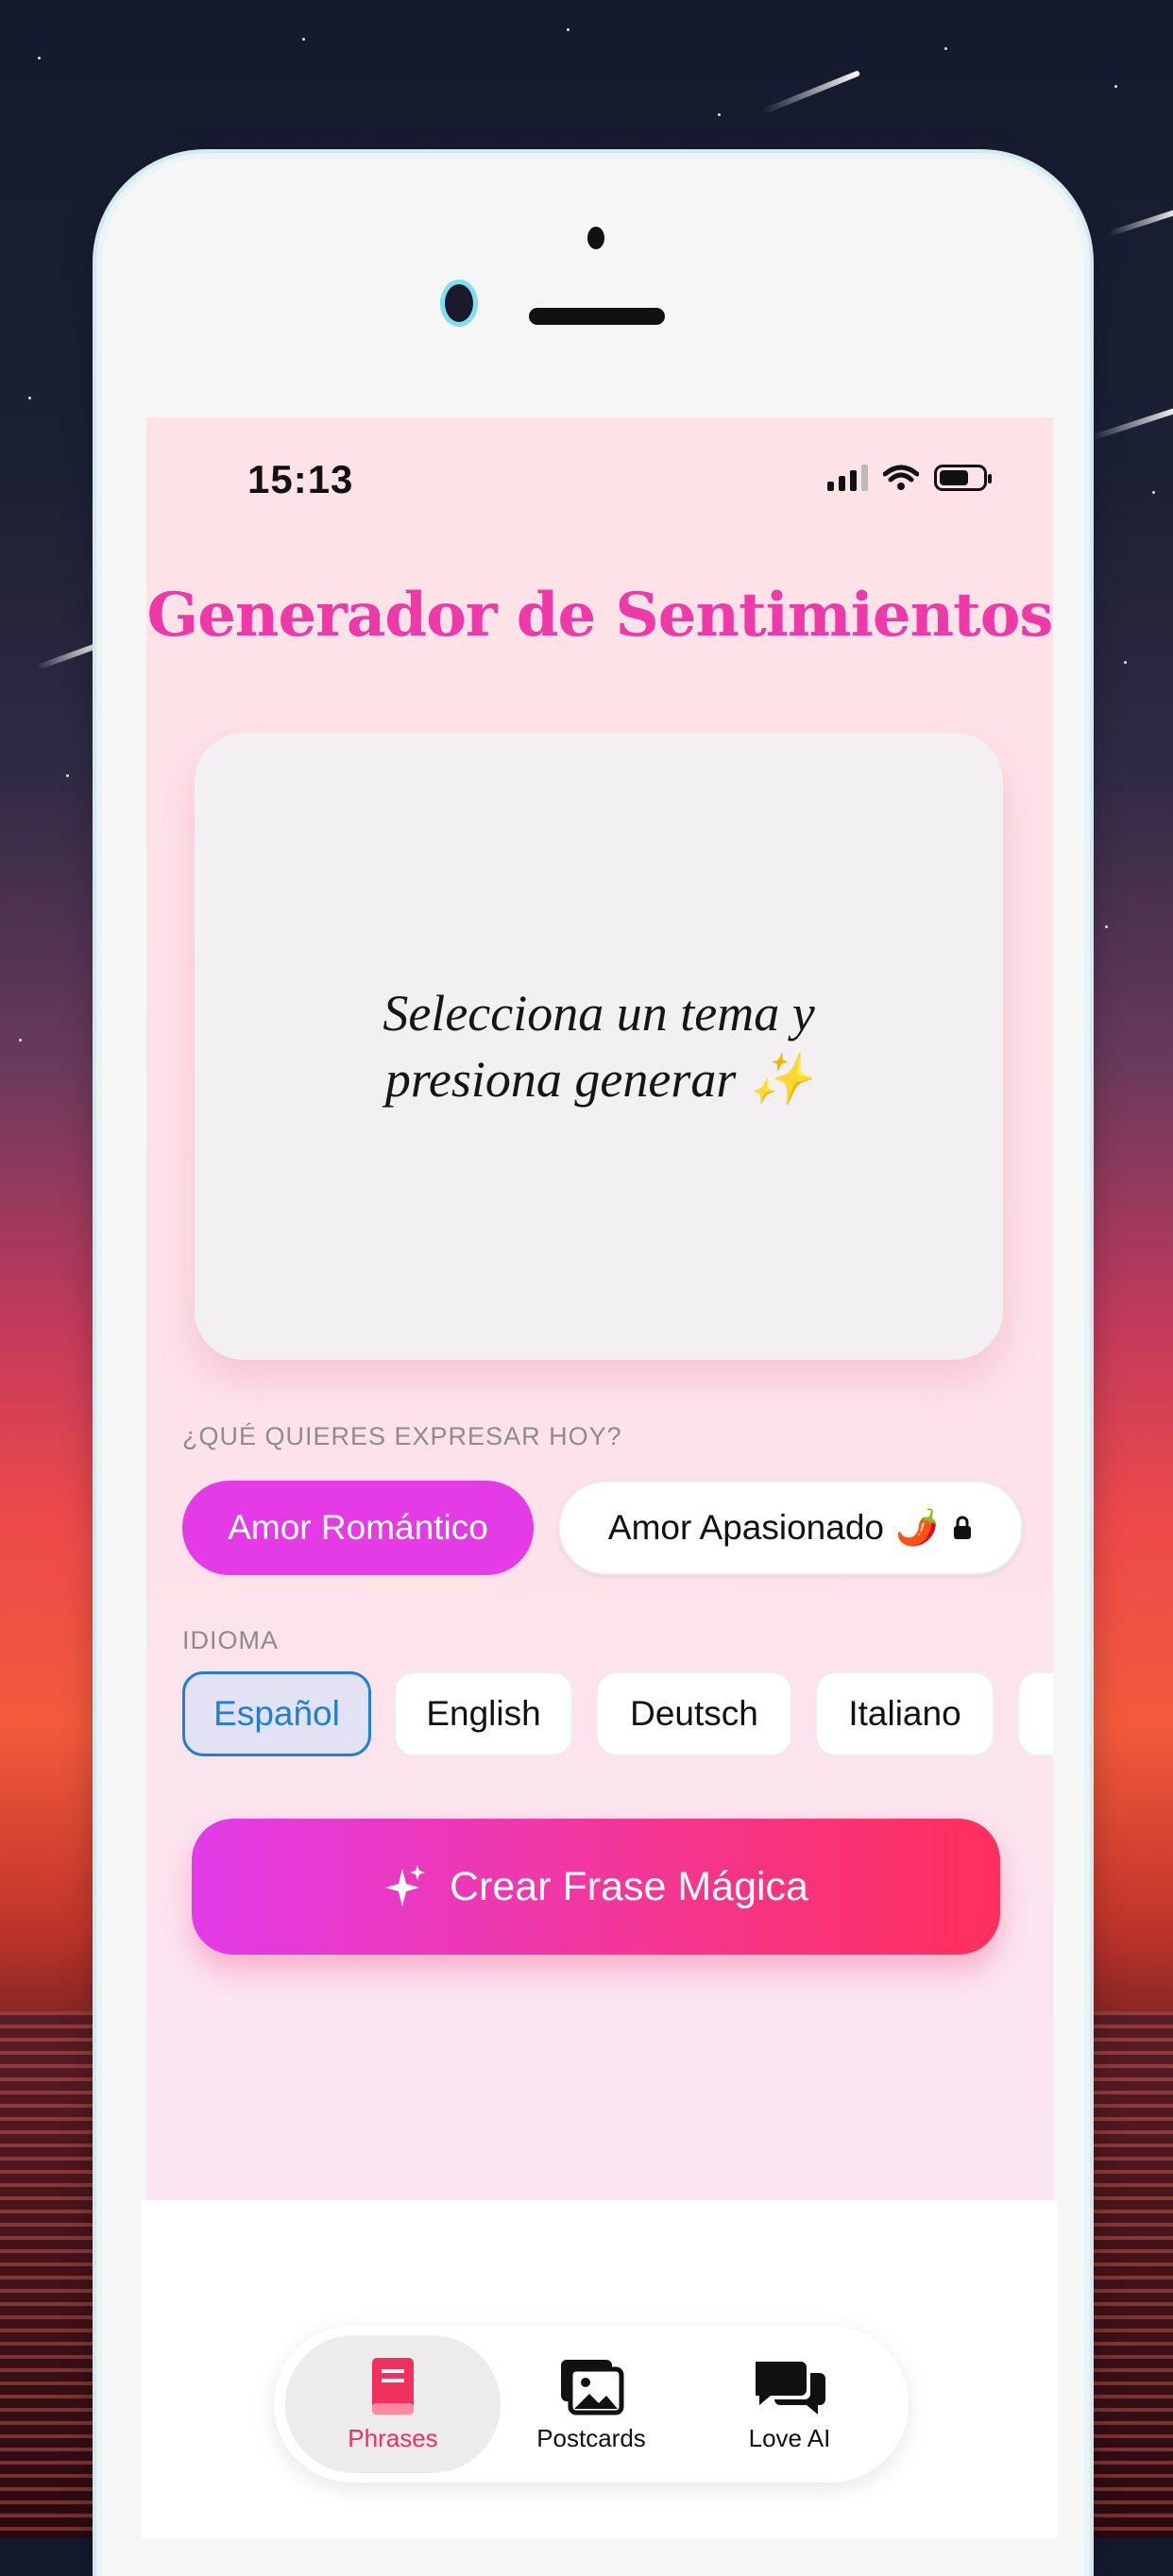 The image size is (1173, 2576). Describe the element at coordinates (780, 1079) in the screenshot. I see `sparkles-emoji: ✨` at that location.